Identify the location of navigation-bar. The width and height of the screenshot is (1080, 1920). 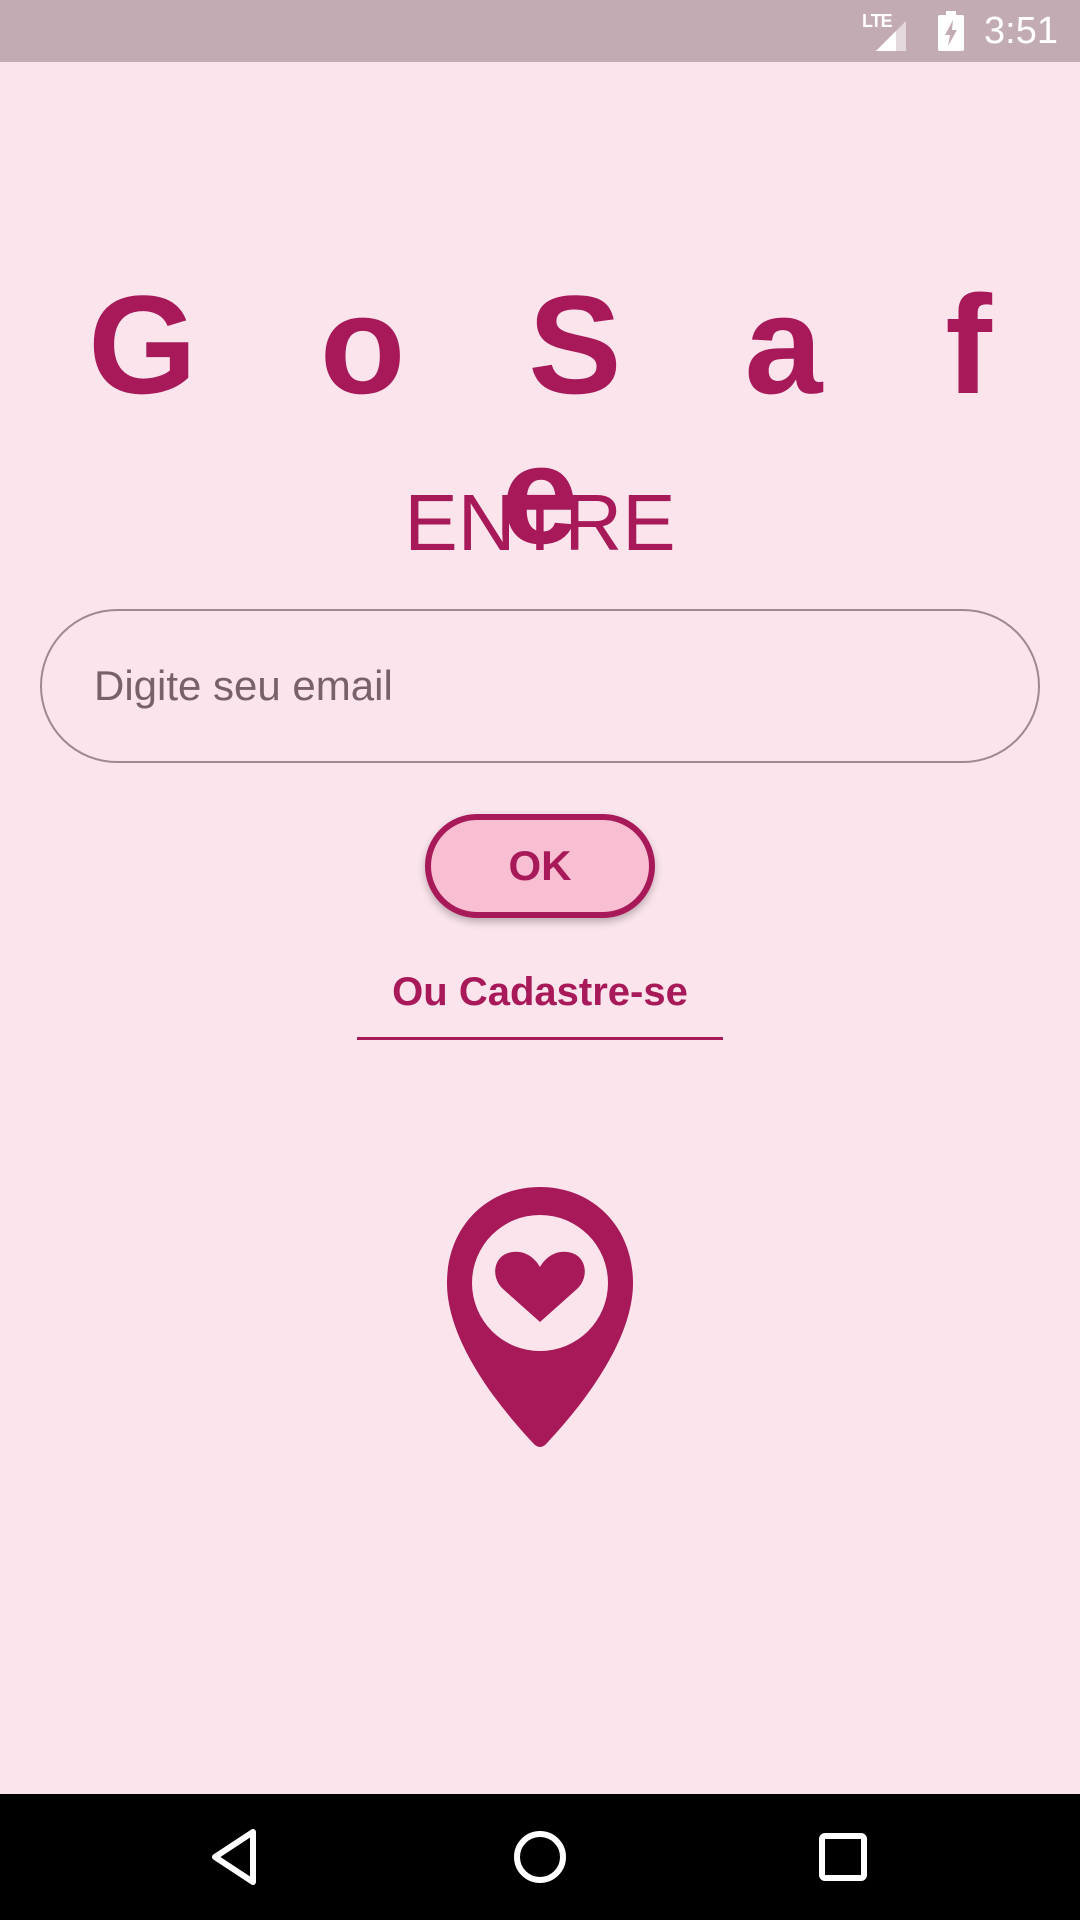
(540, 1857).